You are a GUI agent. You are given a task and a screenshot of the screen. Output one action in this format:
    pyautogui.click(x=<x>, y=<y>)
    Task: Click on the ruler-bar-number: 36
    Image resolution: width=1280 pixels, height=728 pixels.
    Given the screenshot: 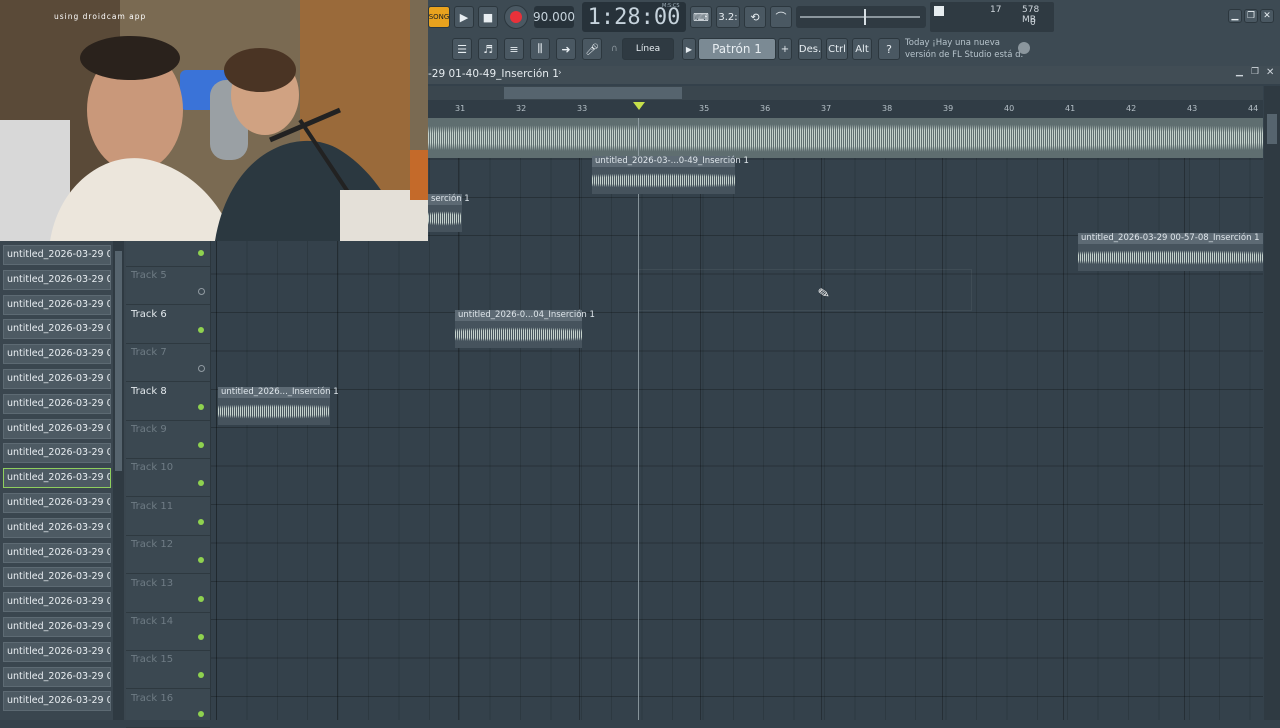 What is the action you would take?
    pyautogui.click(x=765, y=108)
    